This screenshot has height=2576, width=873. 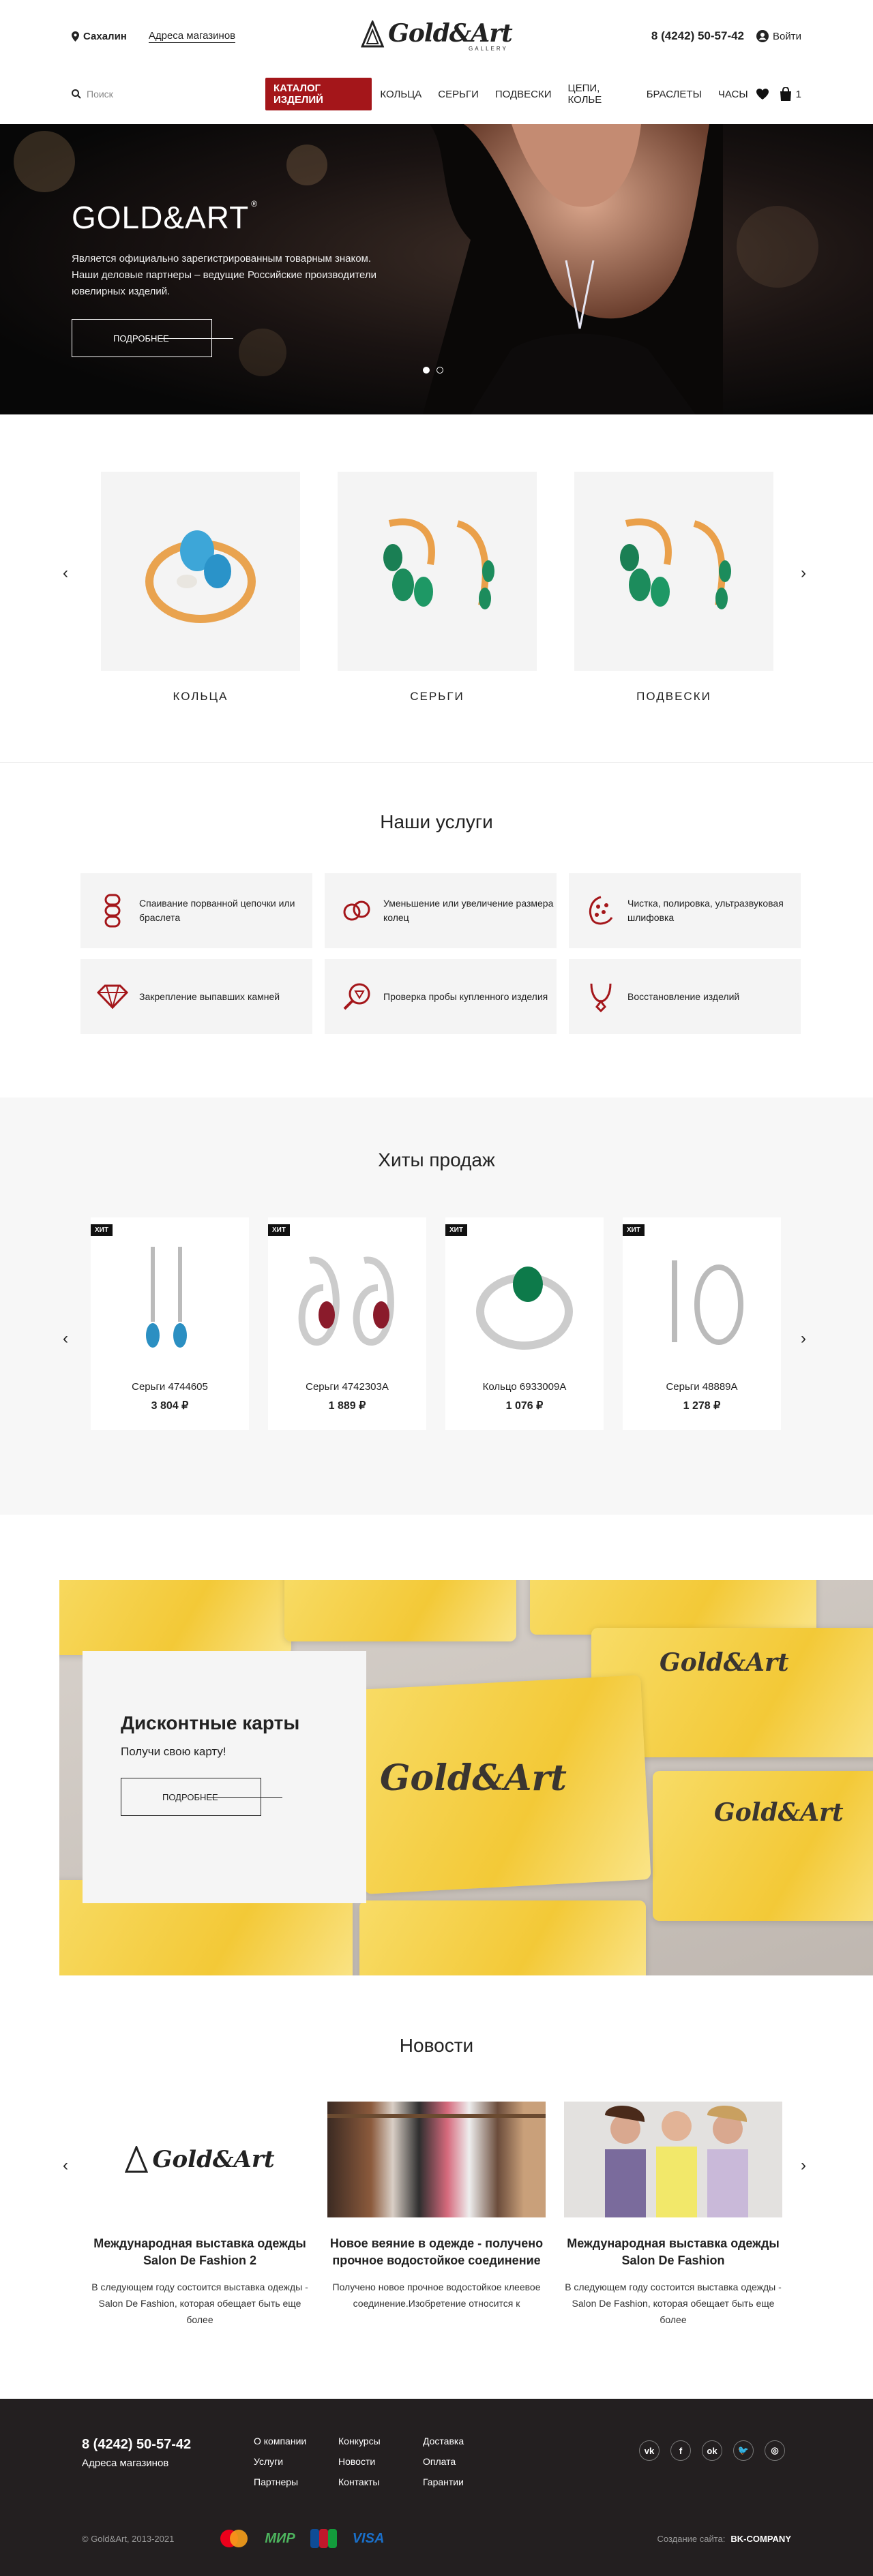 What do you see at coordinates (99, 36) in the screenshot?
I see `city-selector: Сахалин` at bounding box center [99, 36].